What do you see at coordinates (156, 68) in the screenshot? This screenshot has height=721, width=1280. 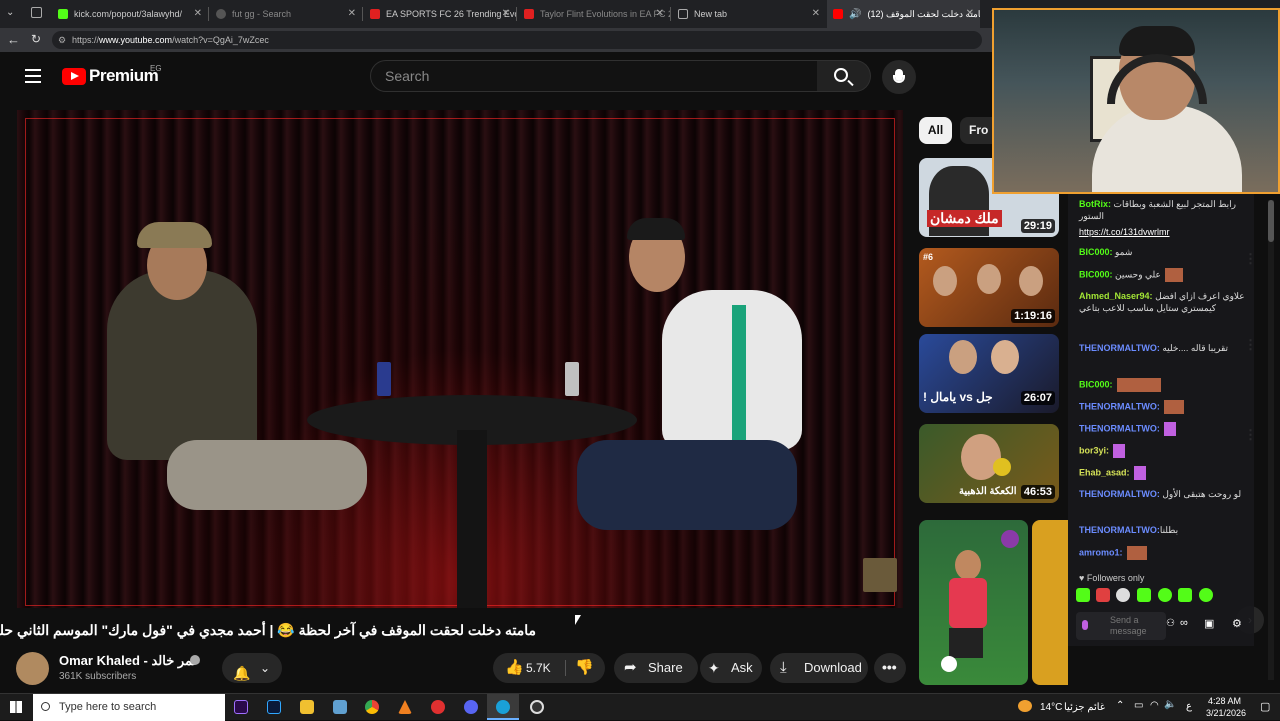 I see `region-code: EG` at bounding box center [156, 68].